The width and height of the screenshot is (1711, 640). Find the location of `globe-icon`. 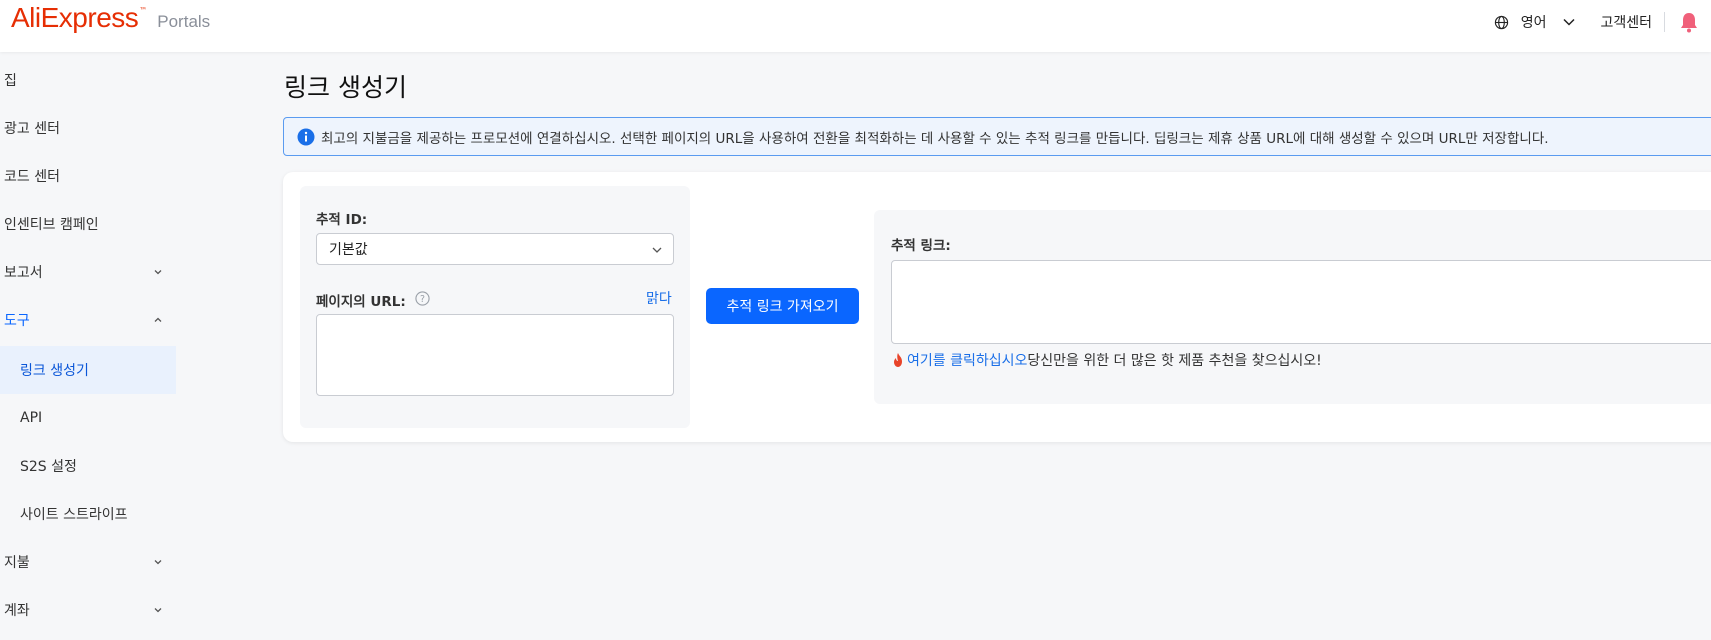

globe-icon is located at coordinates (1501, 22).